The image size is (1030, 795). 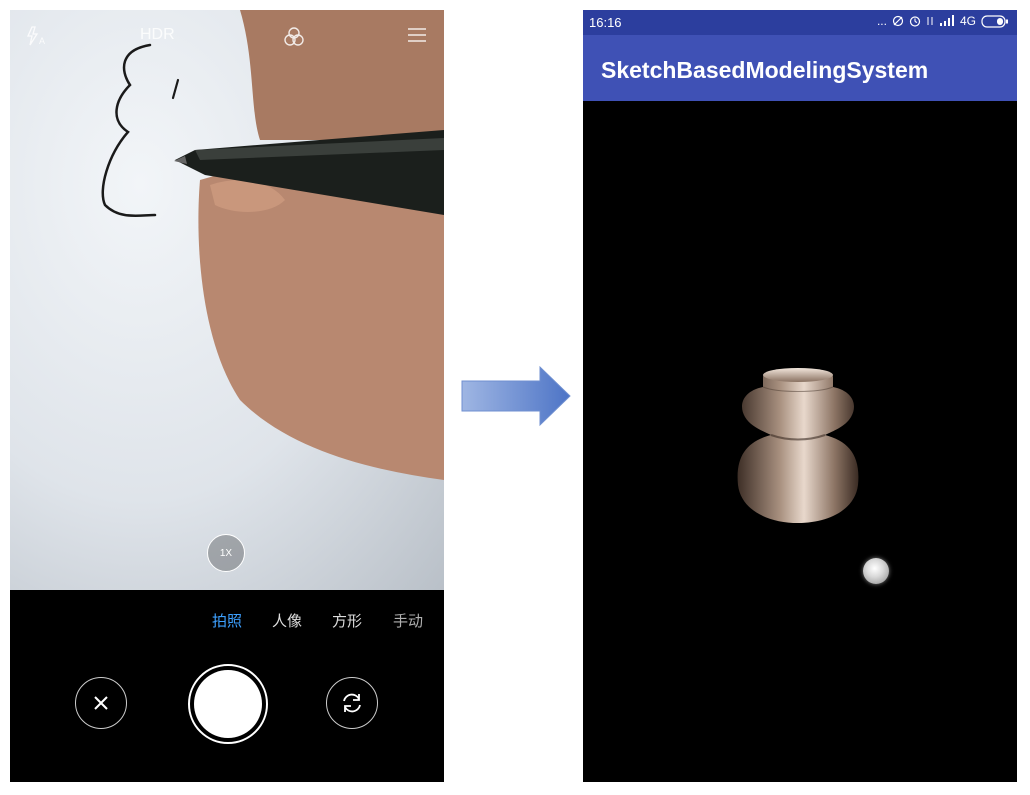 What do you see at coordinates (946, 20) in the screenshot?
I see `signal-icon` at bounding box center [946, 20].